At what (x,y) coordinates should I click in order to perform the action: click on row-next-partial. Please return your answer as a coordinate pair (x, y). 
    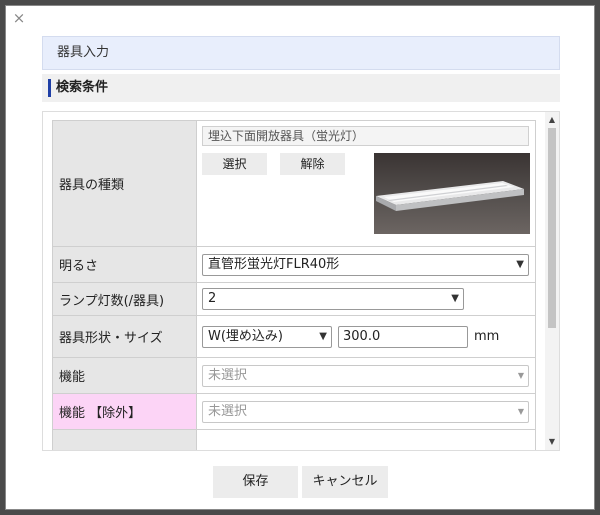
    Looking at the image, I should click on (294, 439).